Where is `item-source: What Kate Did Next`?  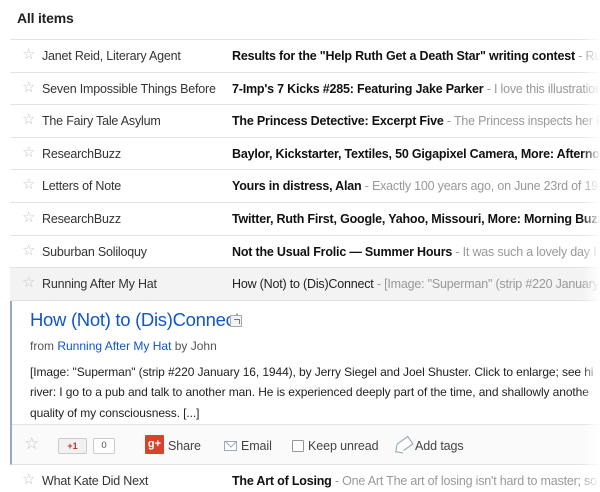 item-source: What Kate Did Next is located at coordinates (95, 480).